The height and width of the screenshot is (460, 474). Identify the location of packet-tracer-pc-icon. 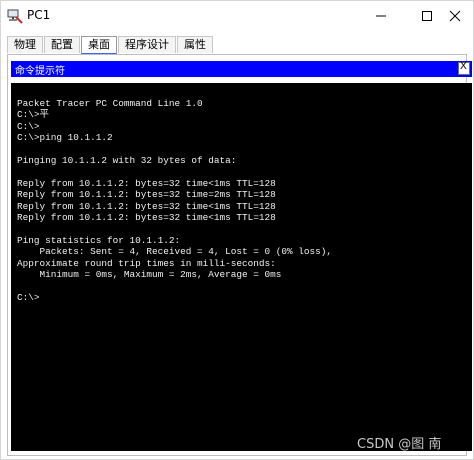
(15, 16).